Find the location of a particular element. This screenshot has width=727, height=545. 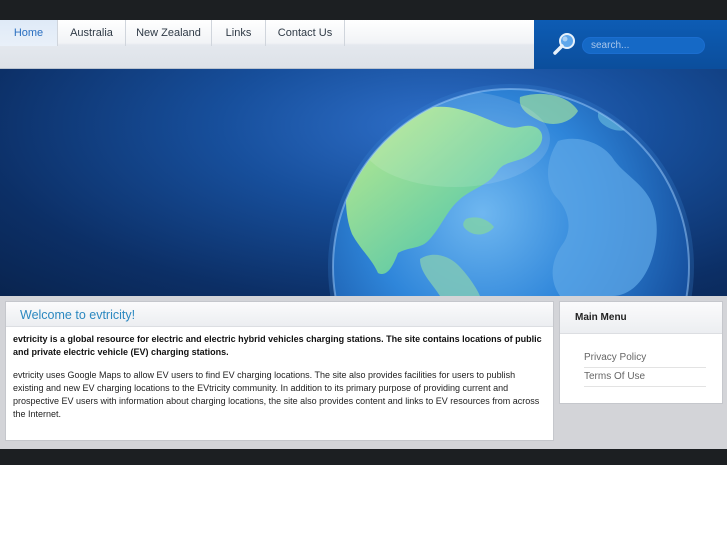

side-title-bar: Main Menu is located at coordinates (641, 318).